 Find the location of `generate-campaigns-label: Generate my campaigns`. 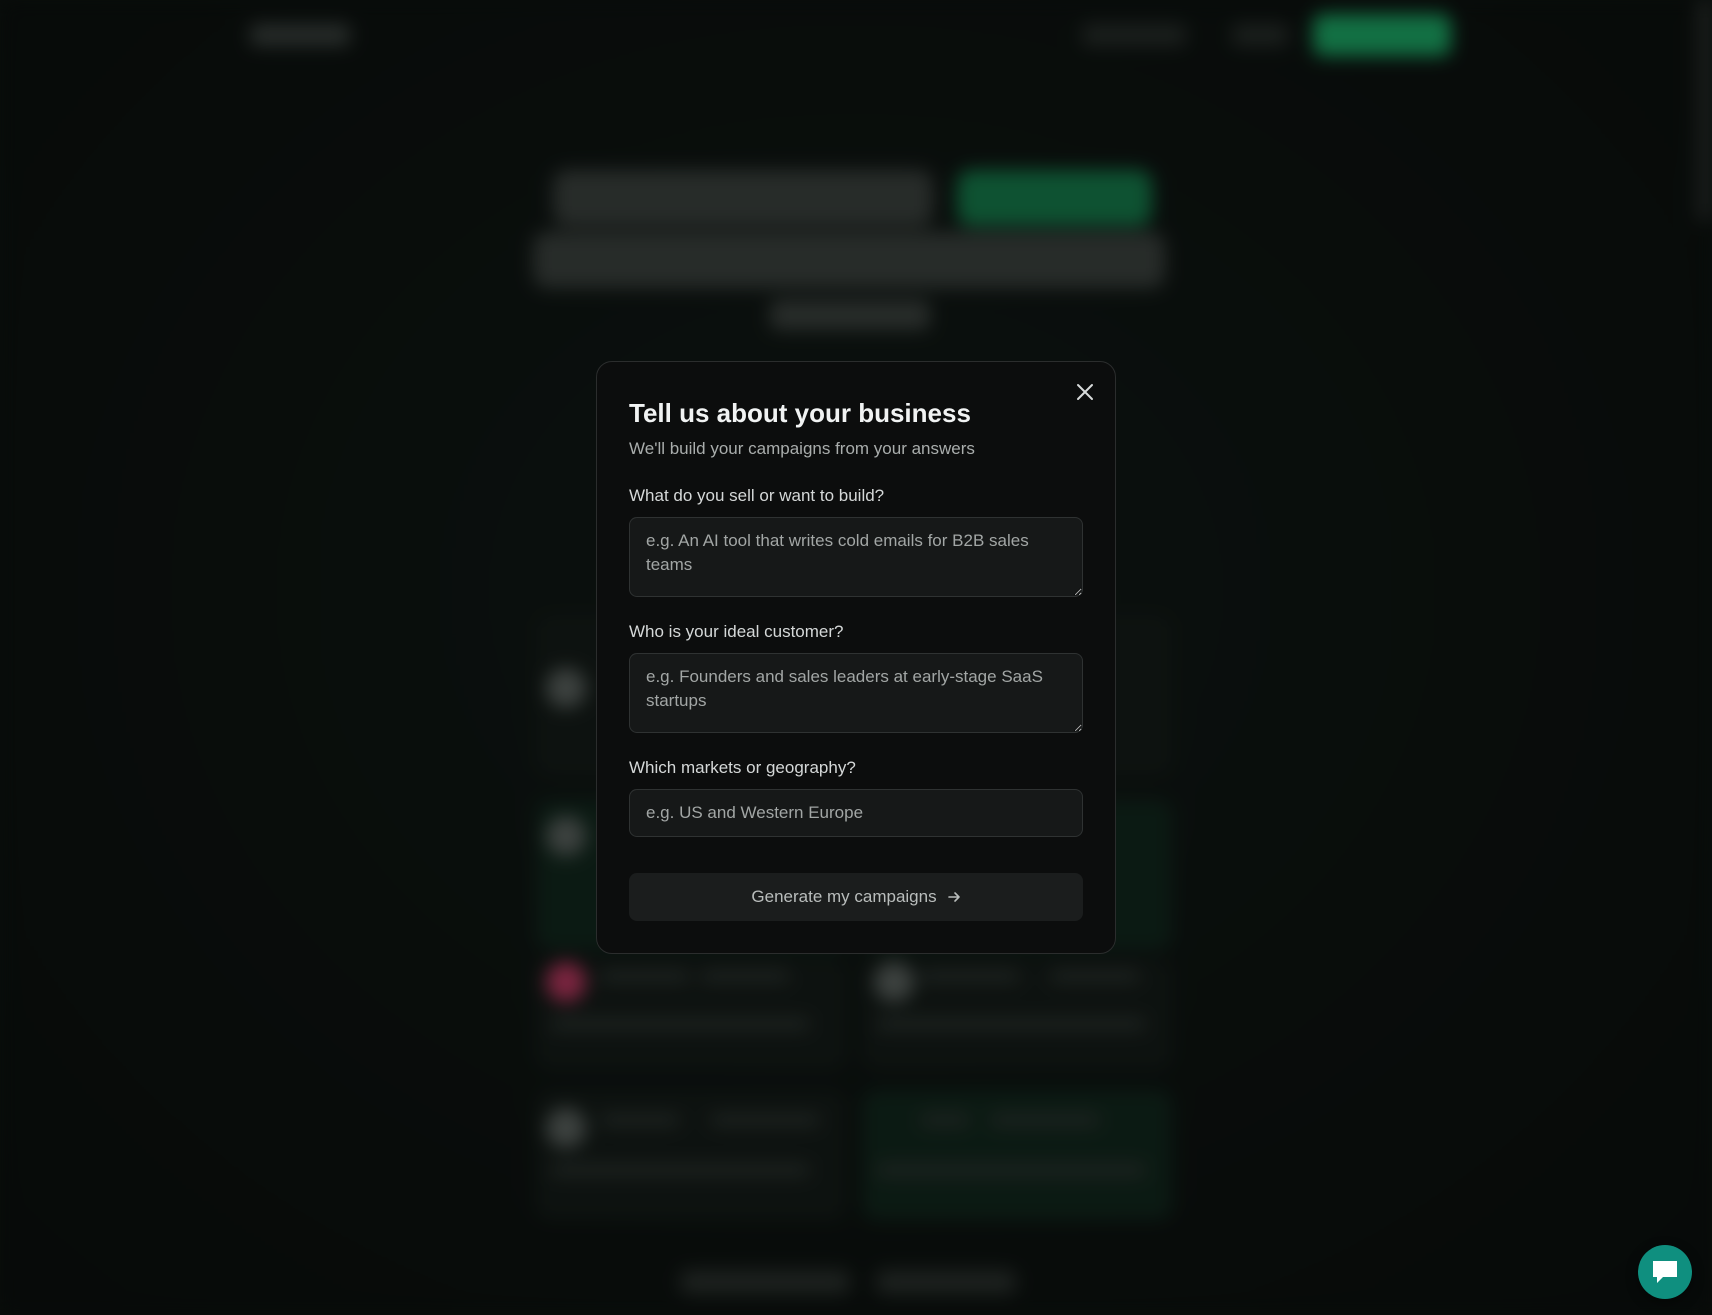

generate-campaigns-label: Generate my campaigns is located at coordinates (844, 896).